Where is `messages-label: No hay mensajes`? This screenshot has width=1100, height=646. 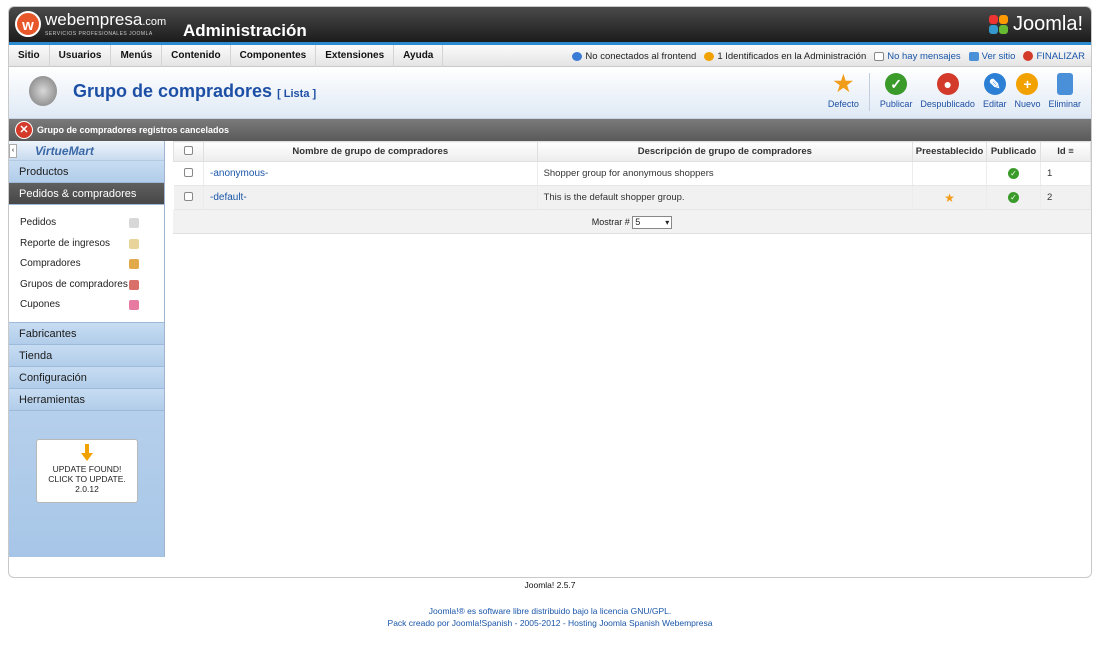 messages-label: No hay mensajes is located at coordinates (924, 56).